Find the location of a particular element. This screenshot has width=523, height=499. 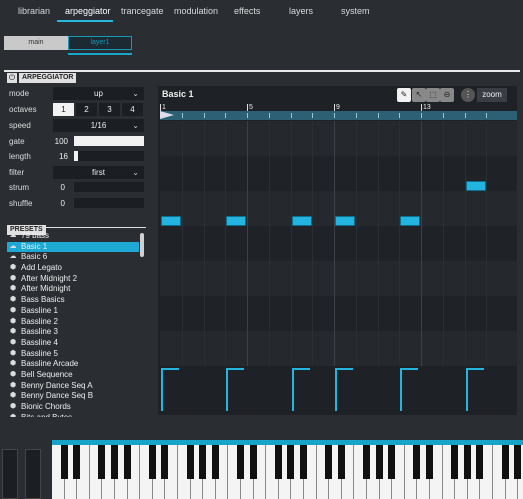

preset-item: ☁ Basic 6 is located at coordinates (73, 257).